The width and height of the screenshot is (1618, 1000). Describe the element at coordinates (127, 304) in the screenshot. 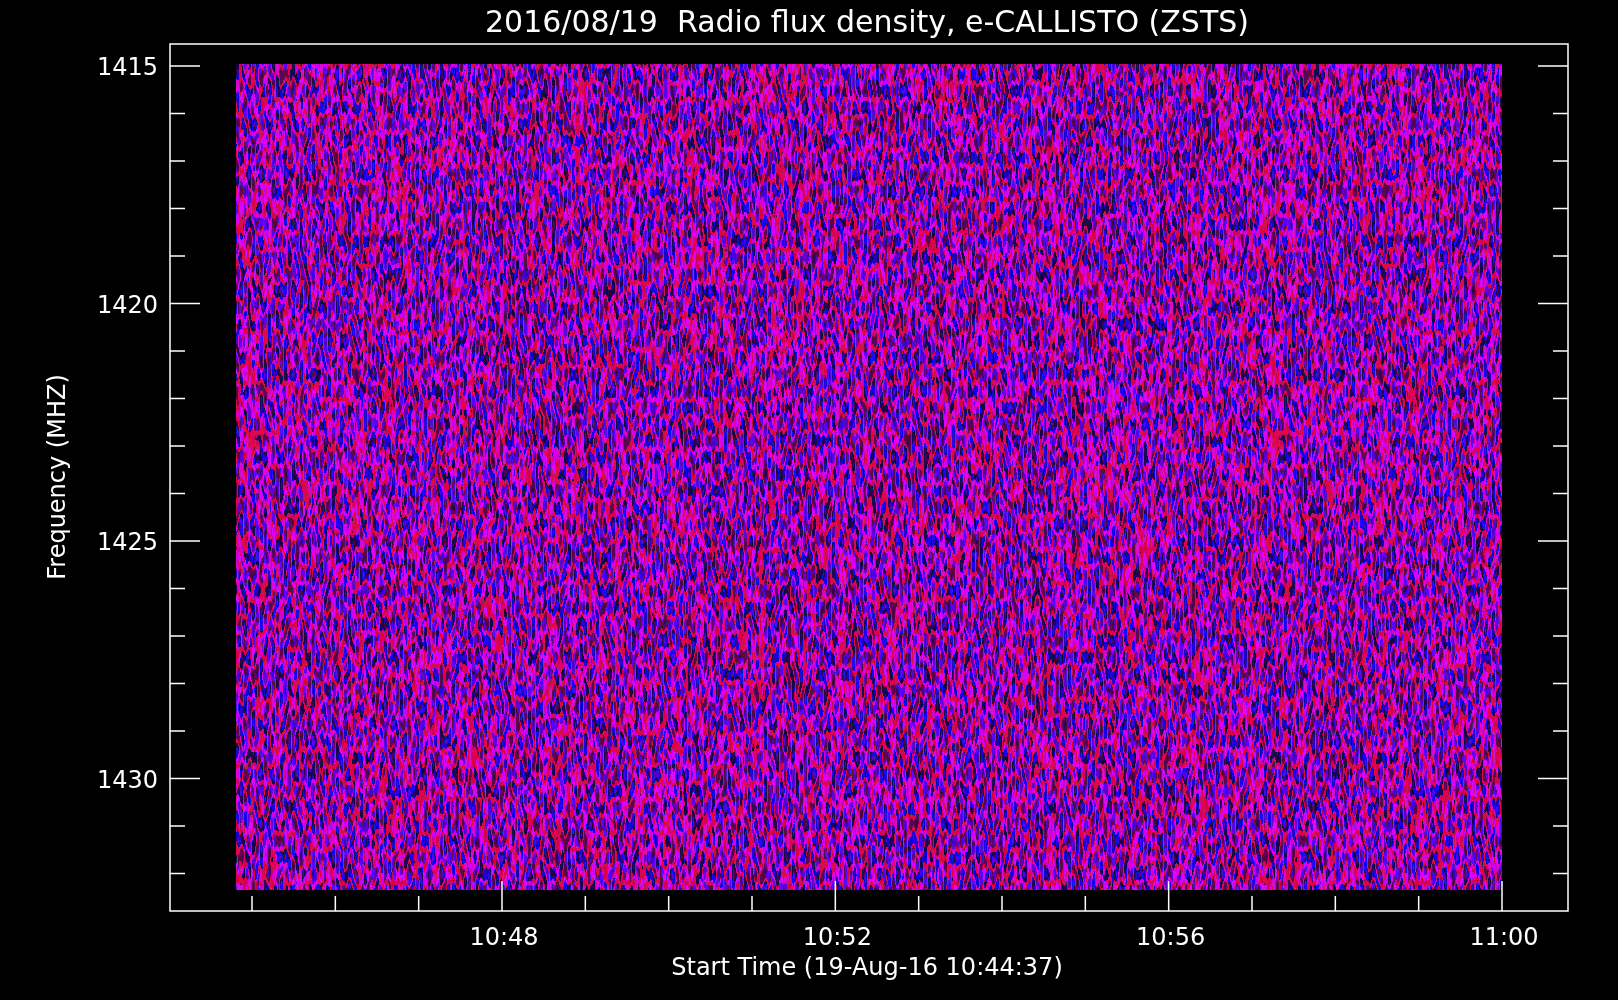

I see `y-tick-label: 1420` at that location.